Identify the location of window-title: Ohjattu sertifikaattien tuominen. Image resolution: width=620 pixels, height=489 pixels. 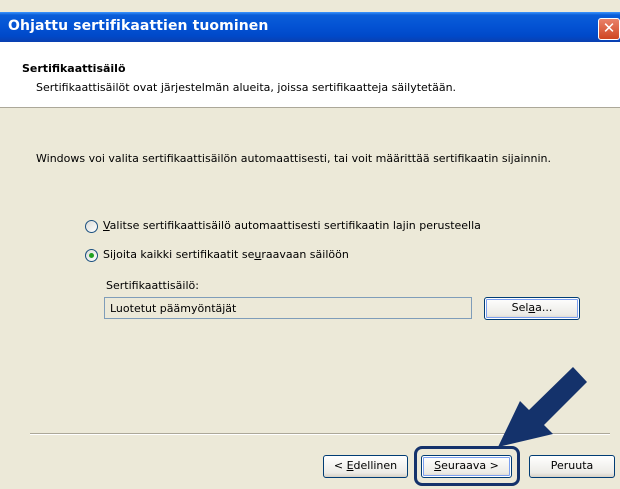
(138, 26).